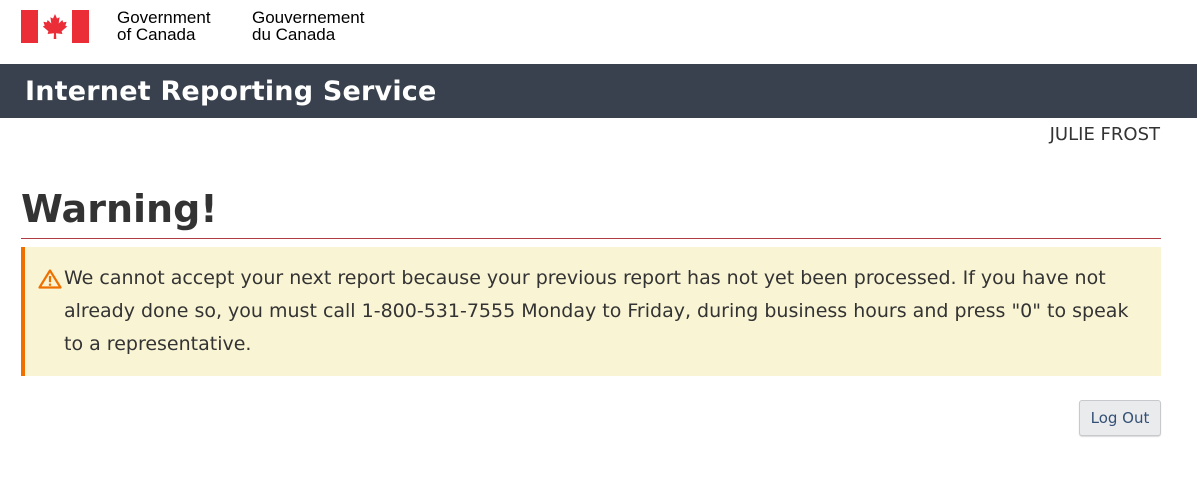 Image resolution: width=1197 pixels, height=492 pixels. I want to click on signature-fr-line-2: du Canada, so click(294, 34).